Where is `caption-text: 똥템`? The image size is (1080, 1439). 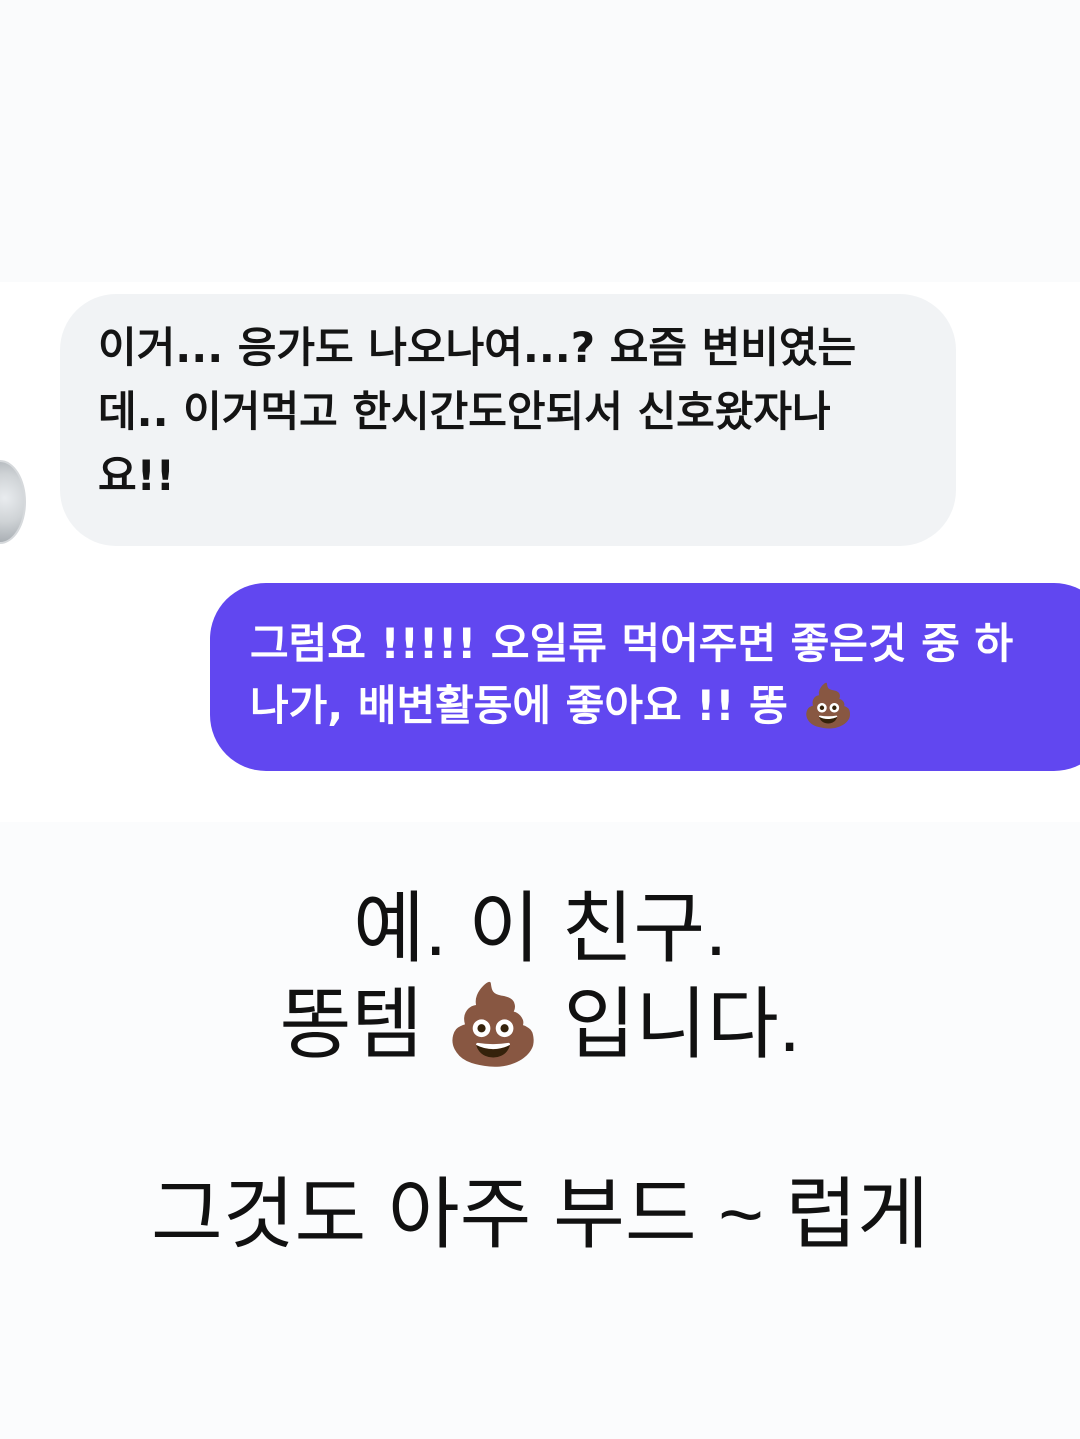 caption-text: 똥템 is located at coordinates (351, 1024).